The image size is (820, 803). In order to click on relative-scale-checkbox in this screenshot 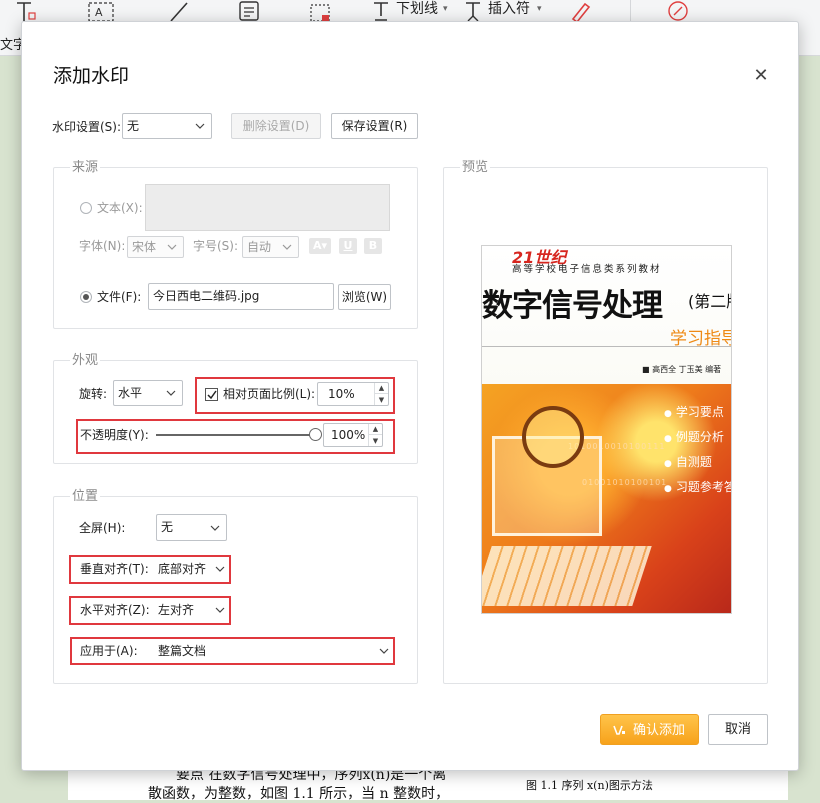, I will do `click(211, 394)`.